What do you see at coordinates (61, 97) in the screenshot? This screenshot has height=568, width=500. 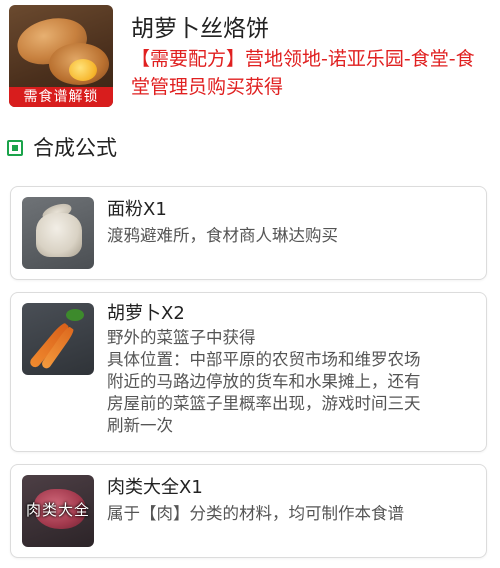 I see `unlock-ribbon: 需食谱解锁` at bounding box center [61, 97].